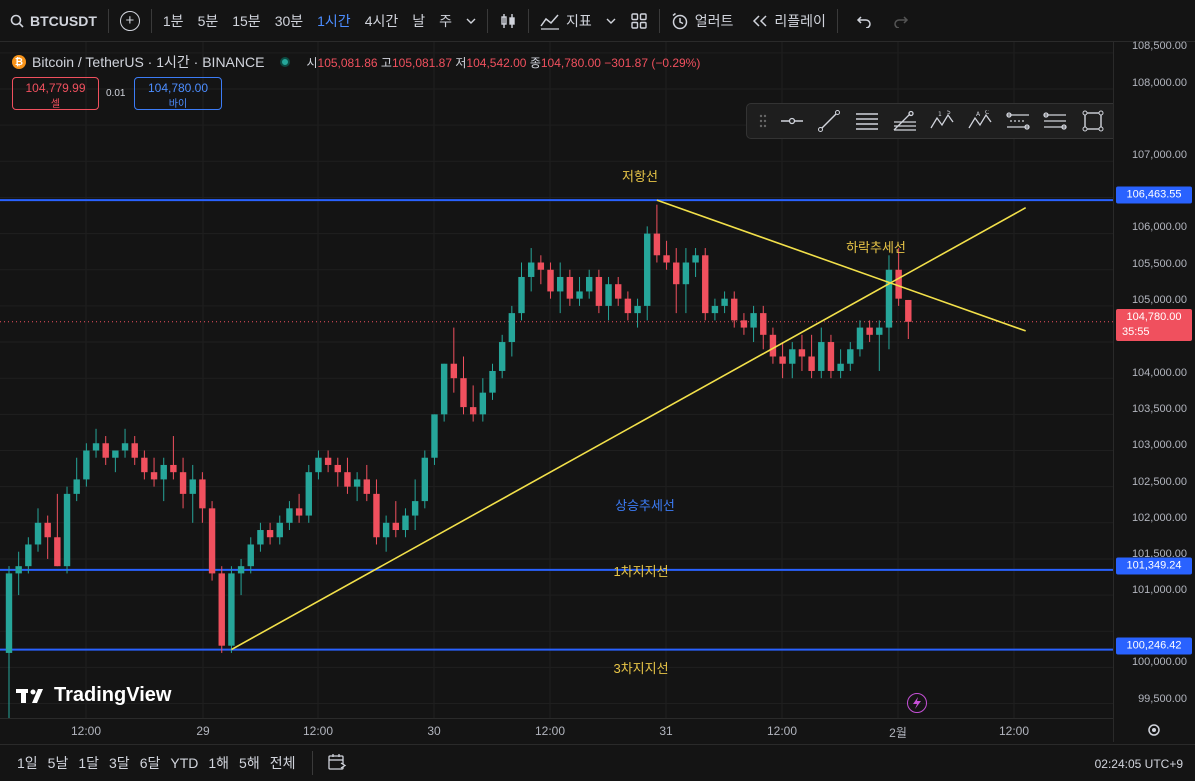  Describe the element at coordinates (58, 763) in the screenshot. I see `range-5d: 5날` at that location.